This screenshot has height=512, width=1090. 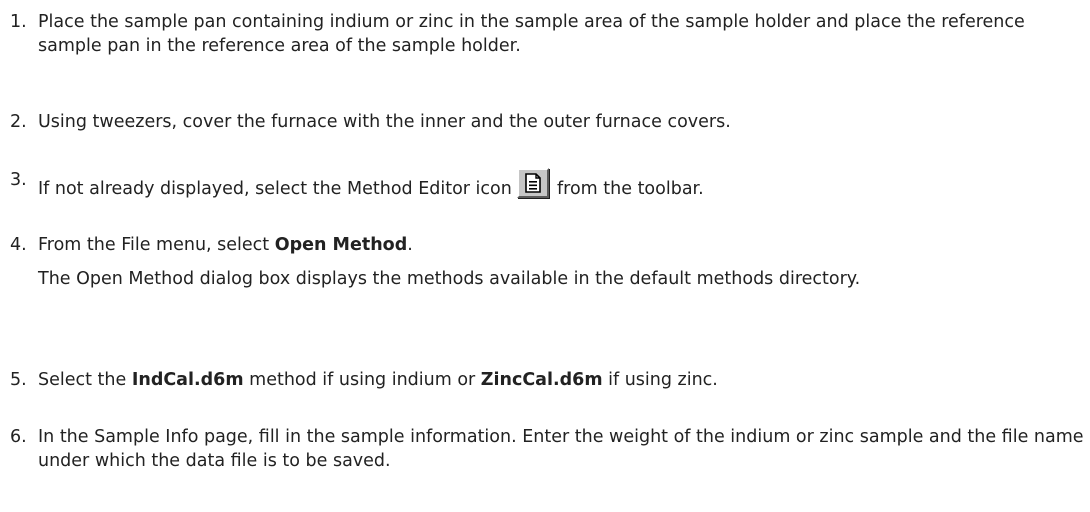 What do you see at coordinates (18, 437) in the screenshot?
I see `step-number: 6.` at bounding box center [18, 437].